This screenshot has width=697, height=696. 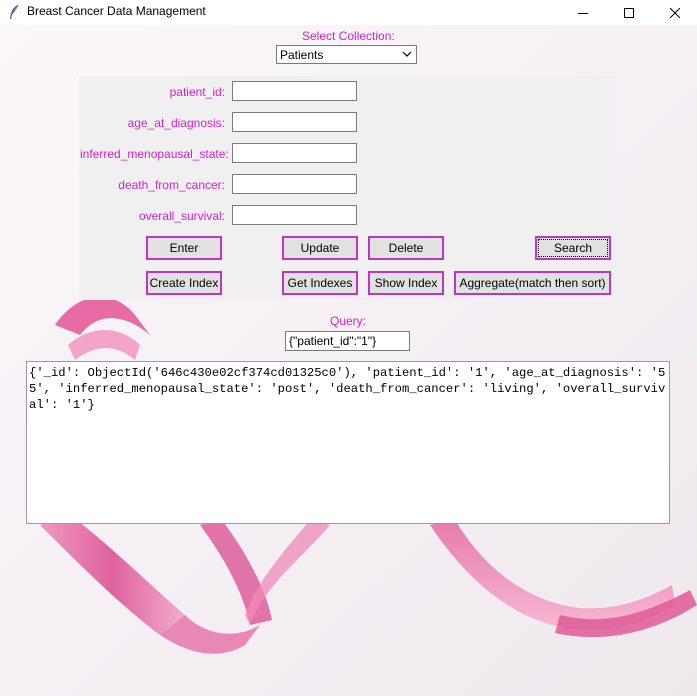 I want to click on close-icon, so click(x=674, y=12).